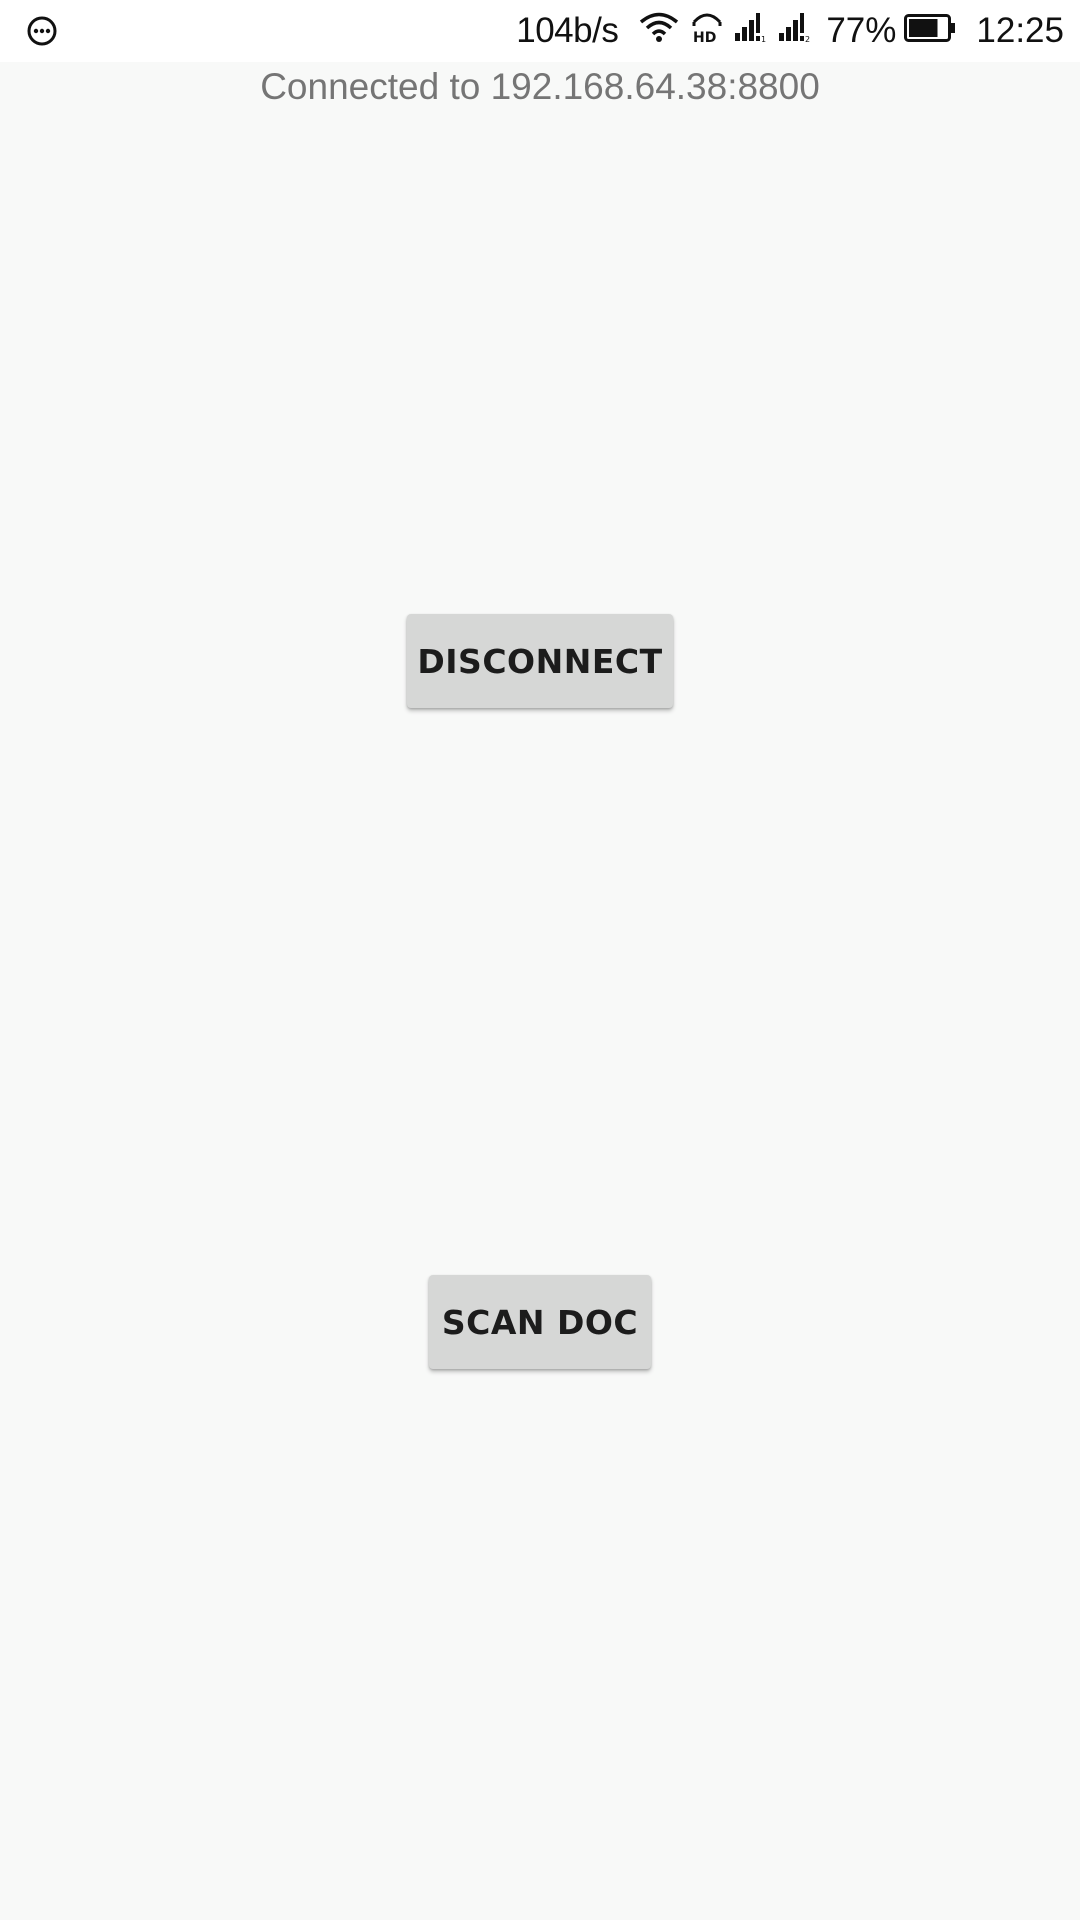 The height and width of the screenshot is (1920, 1080). What do you see at coordinates (763, 39) in the screenshot?
I see `svg-text: 1` at bounding box center [763, 39].